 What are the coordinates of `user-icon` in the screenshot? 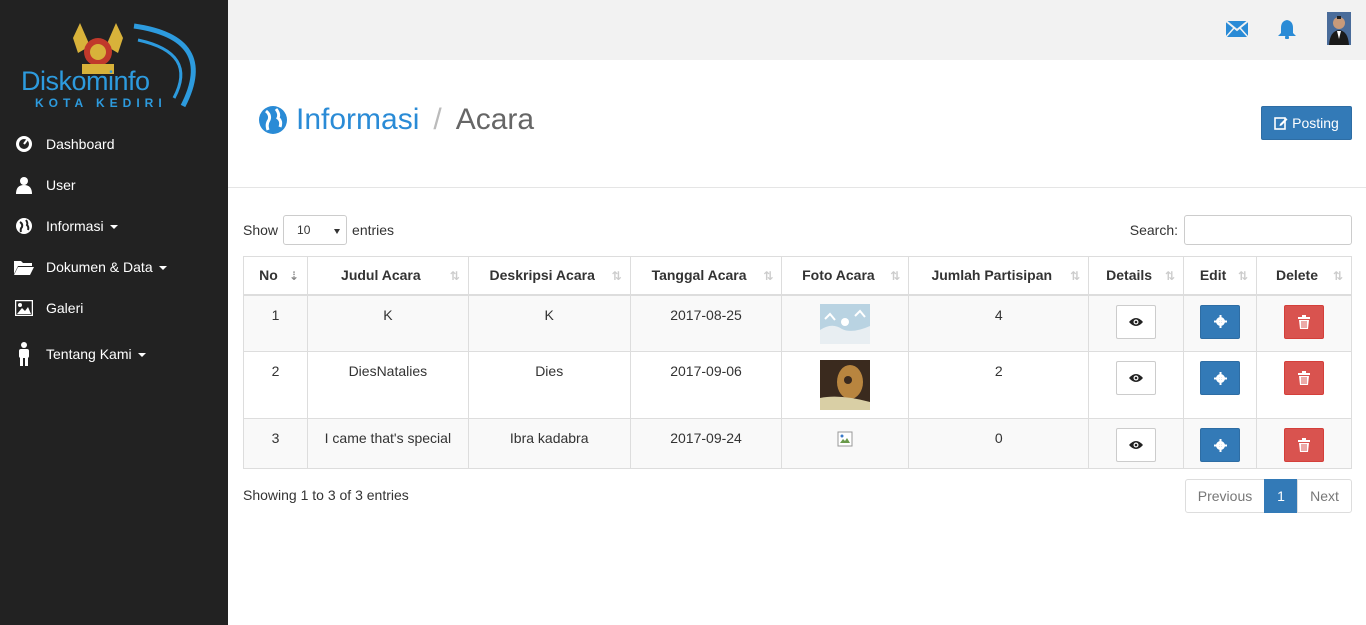 It's located at (24, 185).